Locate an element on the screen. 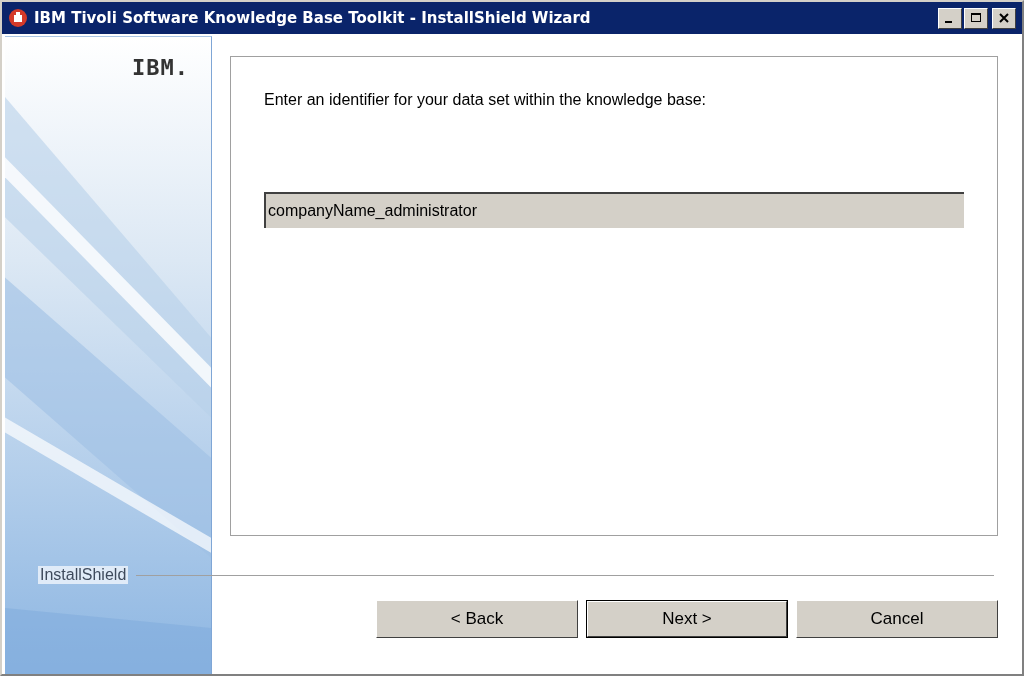 The height and width of the screenshot is (676, 1024). logo: IBM. is located at coordinates (160, 67).